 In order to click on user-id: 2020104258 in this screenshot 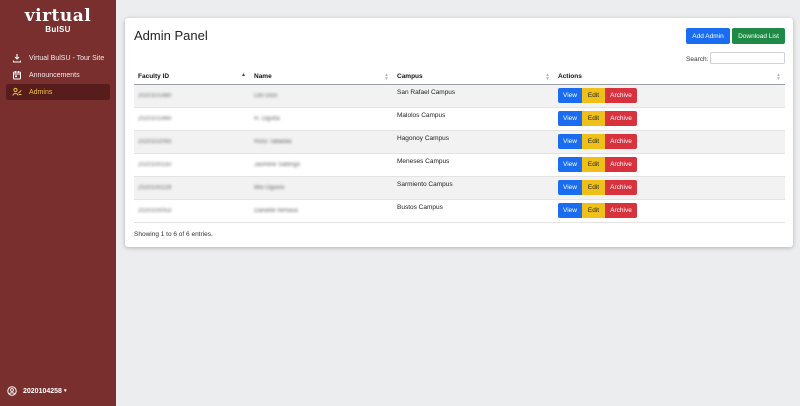, I will do `click(42, 391)`.